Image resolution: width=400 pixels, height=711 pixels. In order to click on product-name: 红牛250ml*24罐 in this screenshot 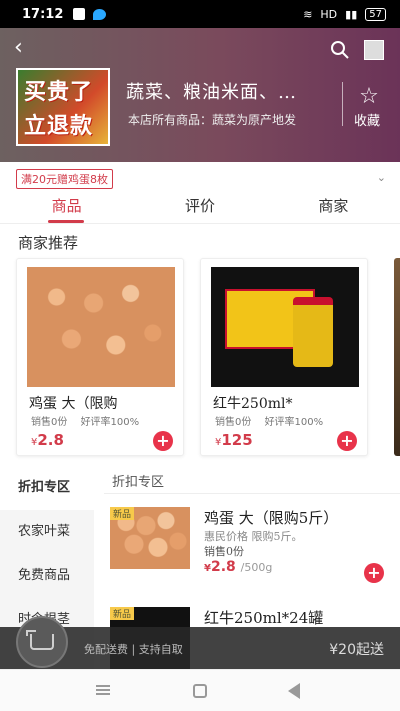, I will do `click(264, 618)`.